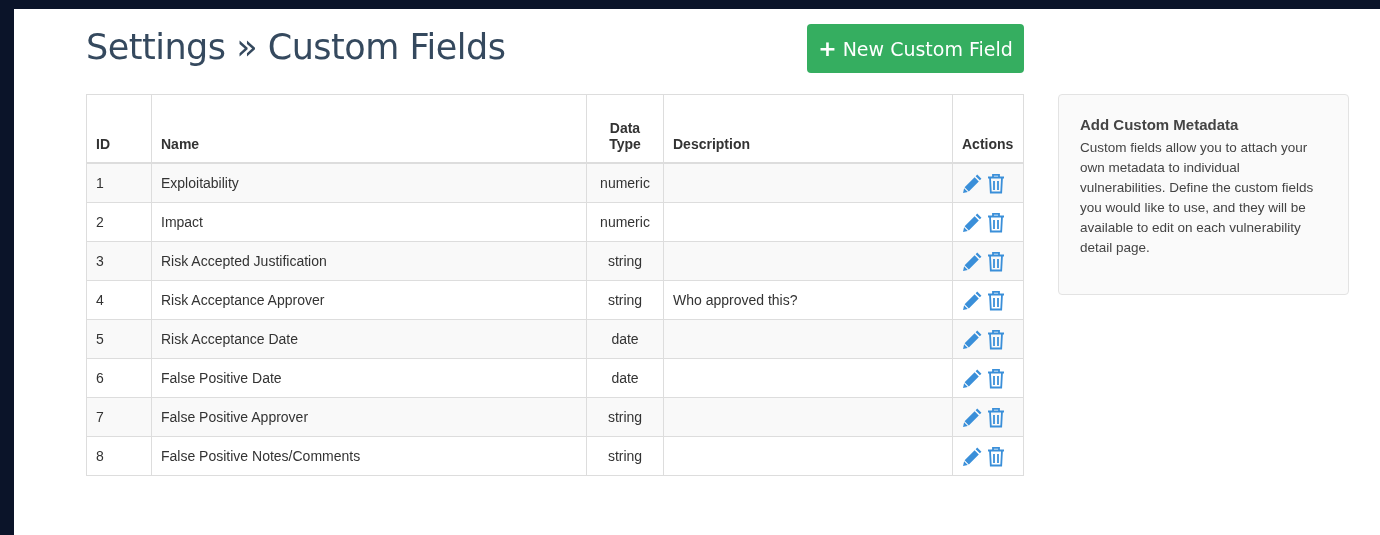  What do you see at coordinates (369, 261) in the screenshot?
I see `table-cell: Risk Accepted Justification` at bounding box center [369, 261].